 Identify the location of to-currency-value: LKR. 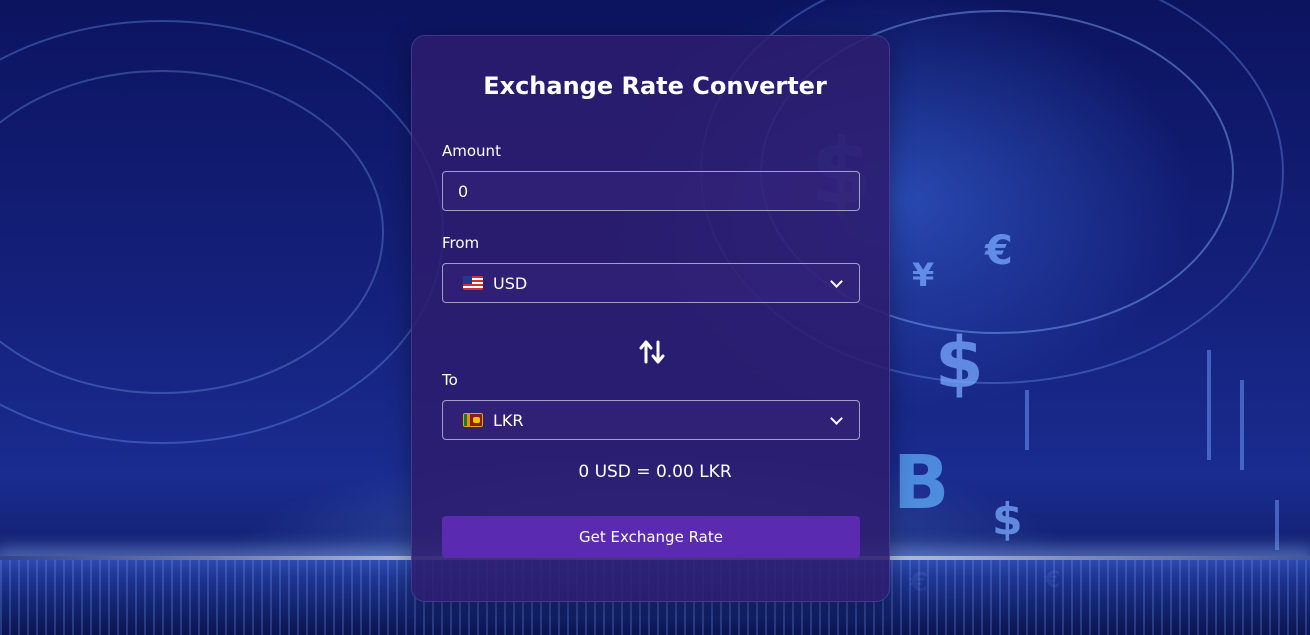
(508, 420).